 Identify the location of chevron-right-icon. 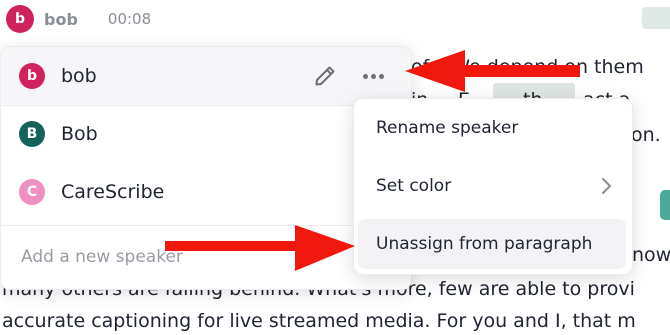
(606, 186).